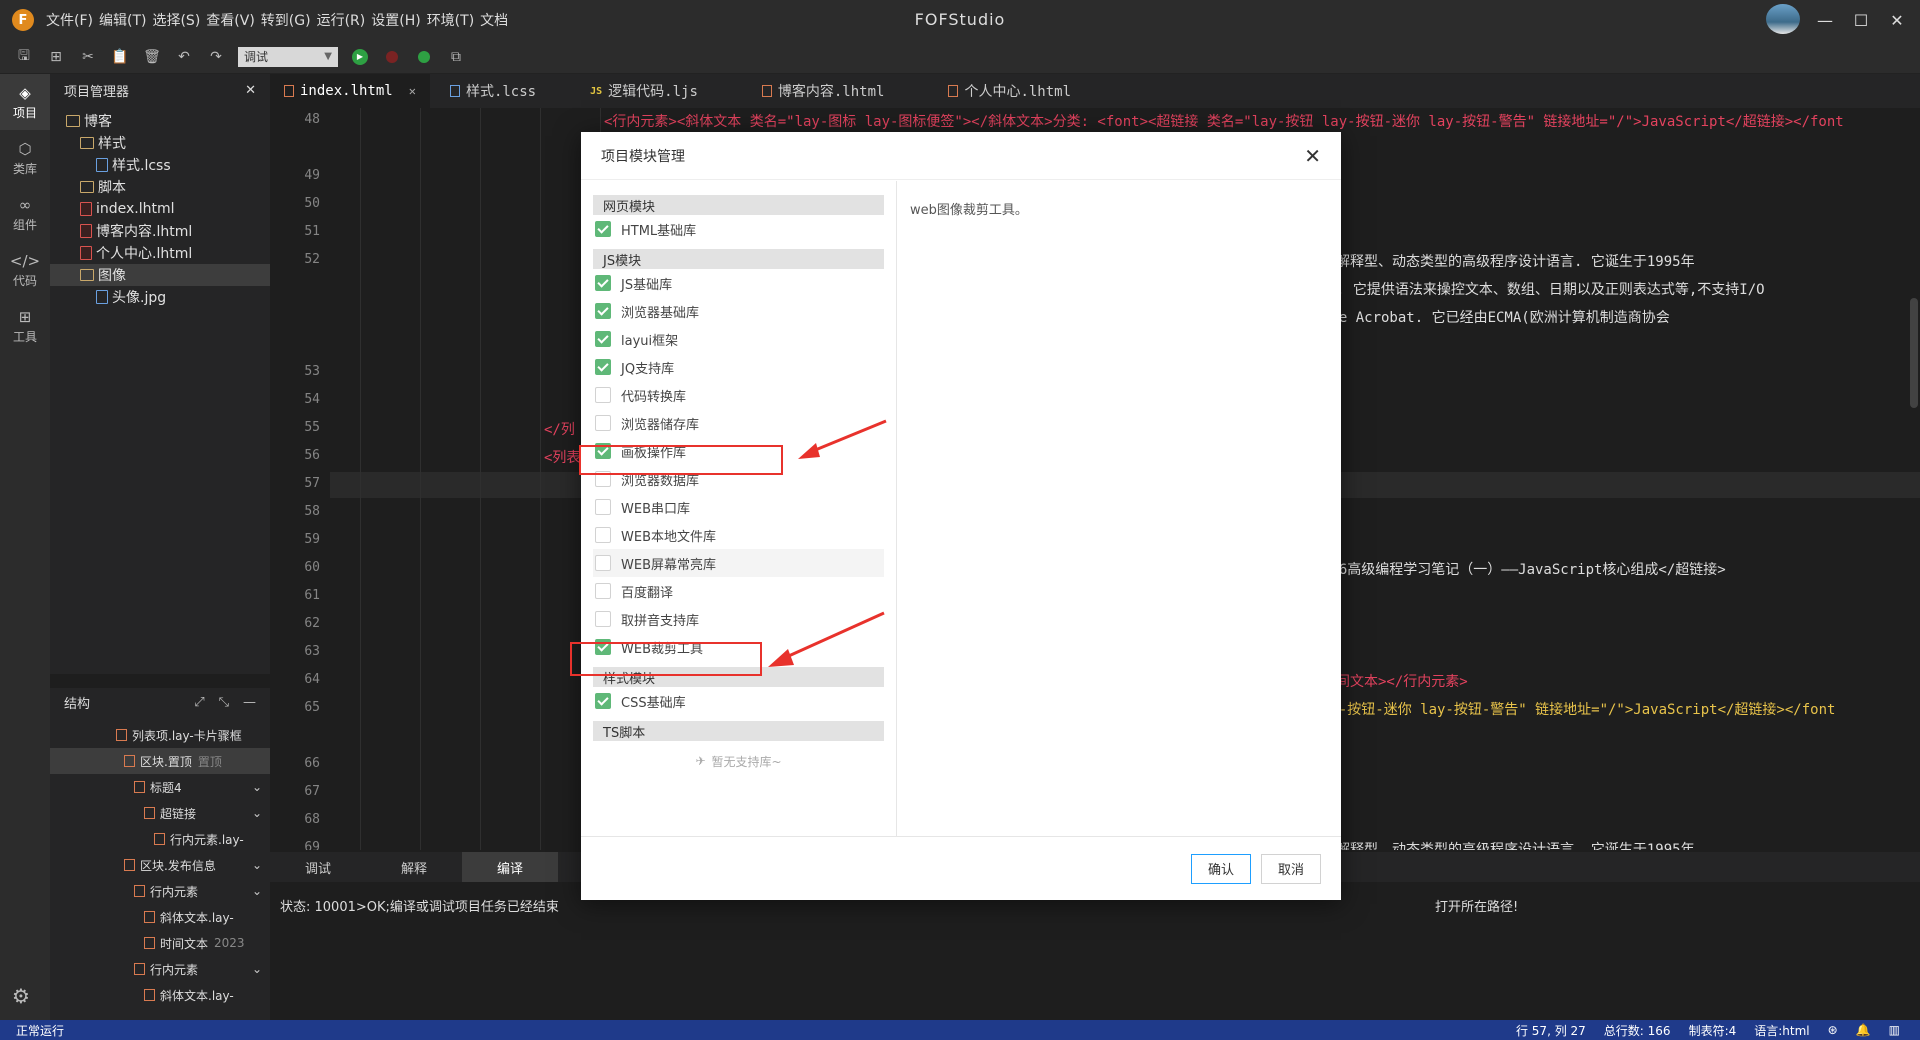  I want to click on confirm-button: 确认, so click(1220, 868).